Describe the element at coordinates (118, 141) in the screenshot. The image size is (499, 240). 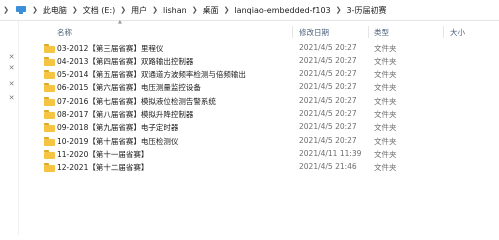
I see `file-name: 10-2019【第十届省赛】电压检测仪` at that location.